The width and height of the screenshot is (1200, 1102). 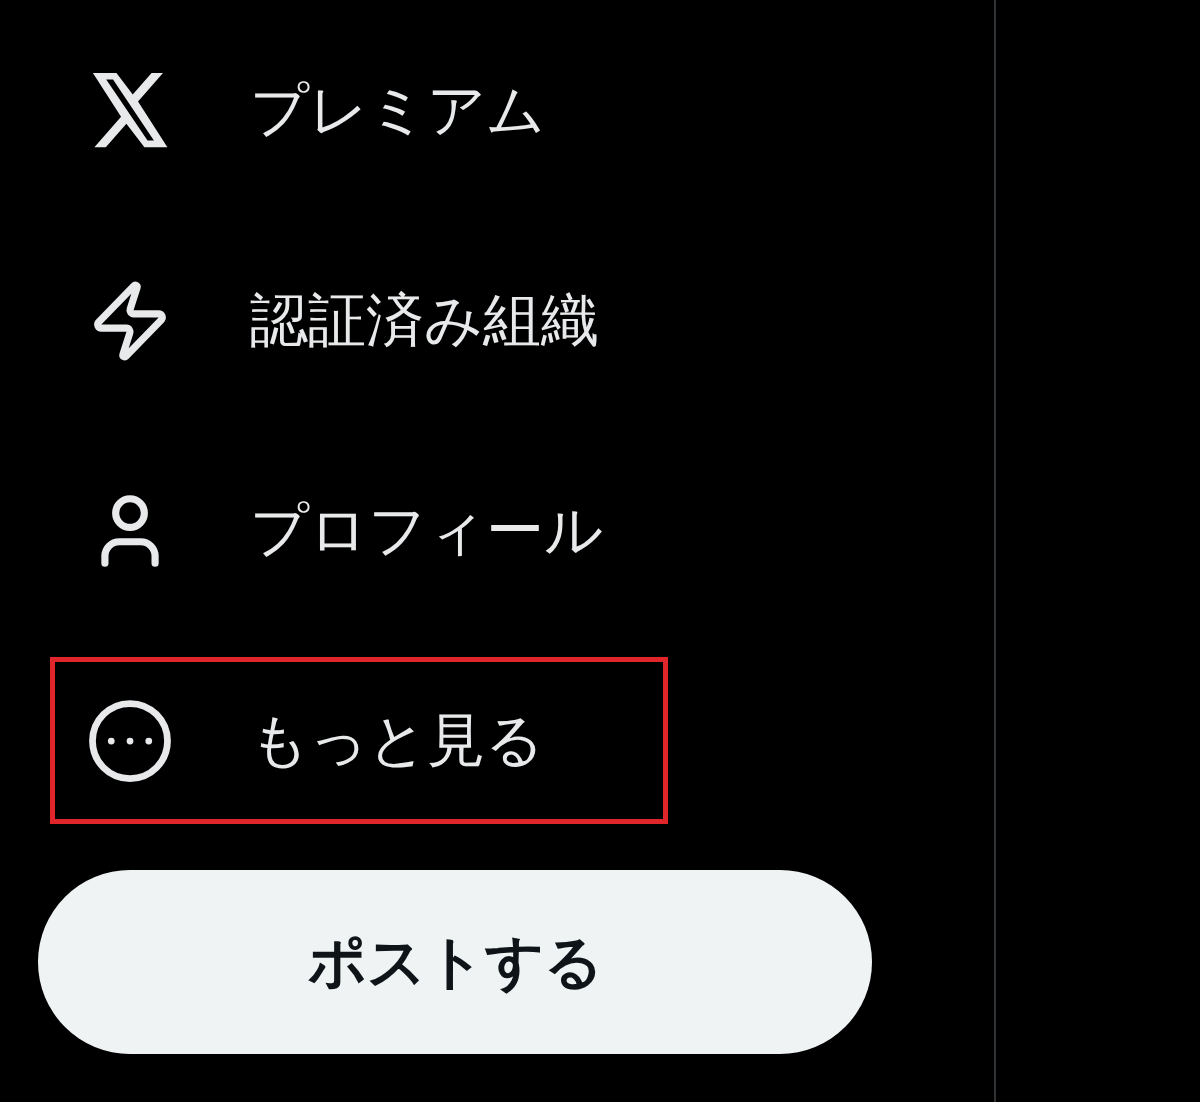 I want to click on nav-item: 認証済み組織, so click(x=359, y=320).